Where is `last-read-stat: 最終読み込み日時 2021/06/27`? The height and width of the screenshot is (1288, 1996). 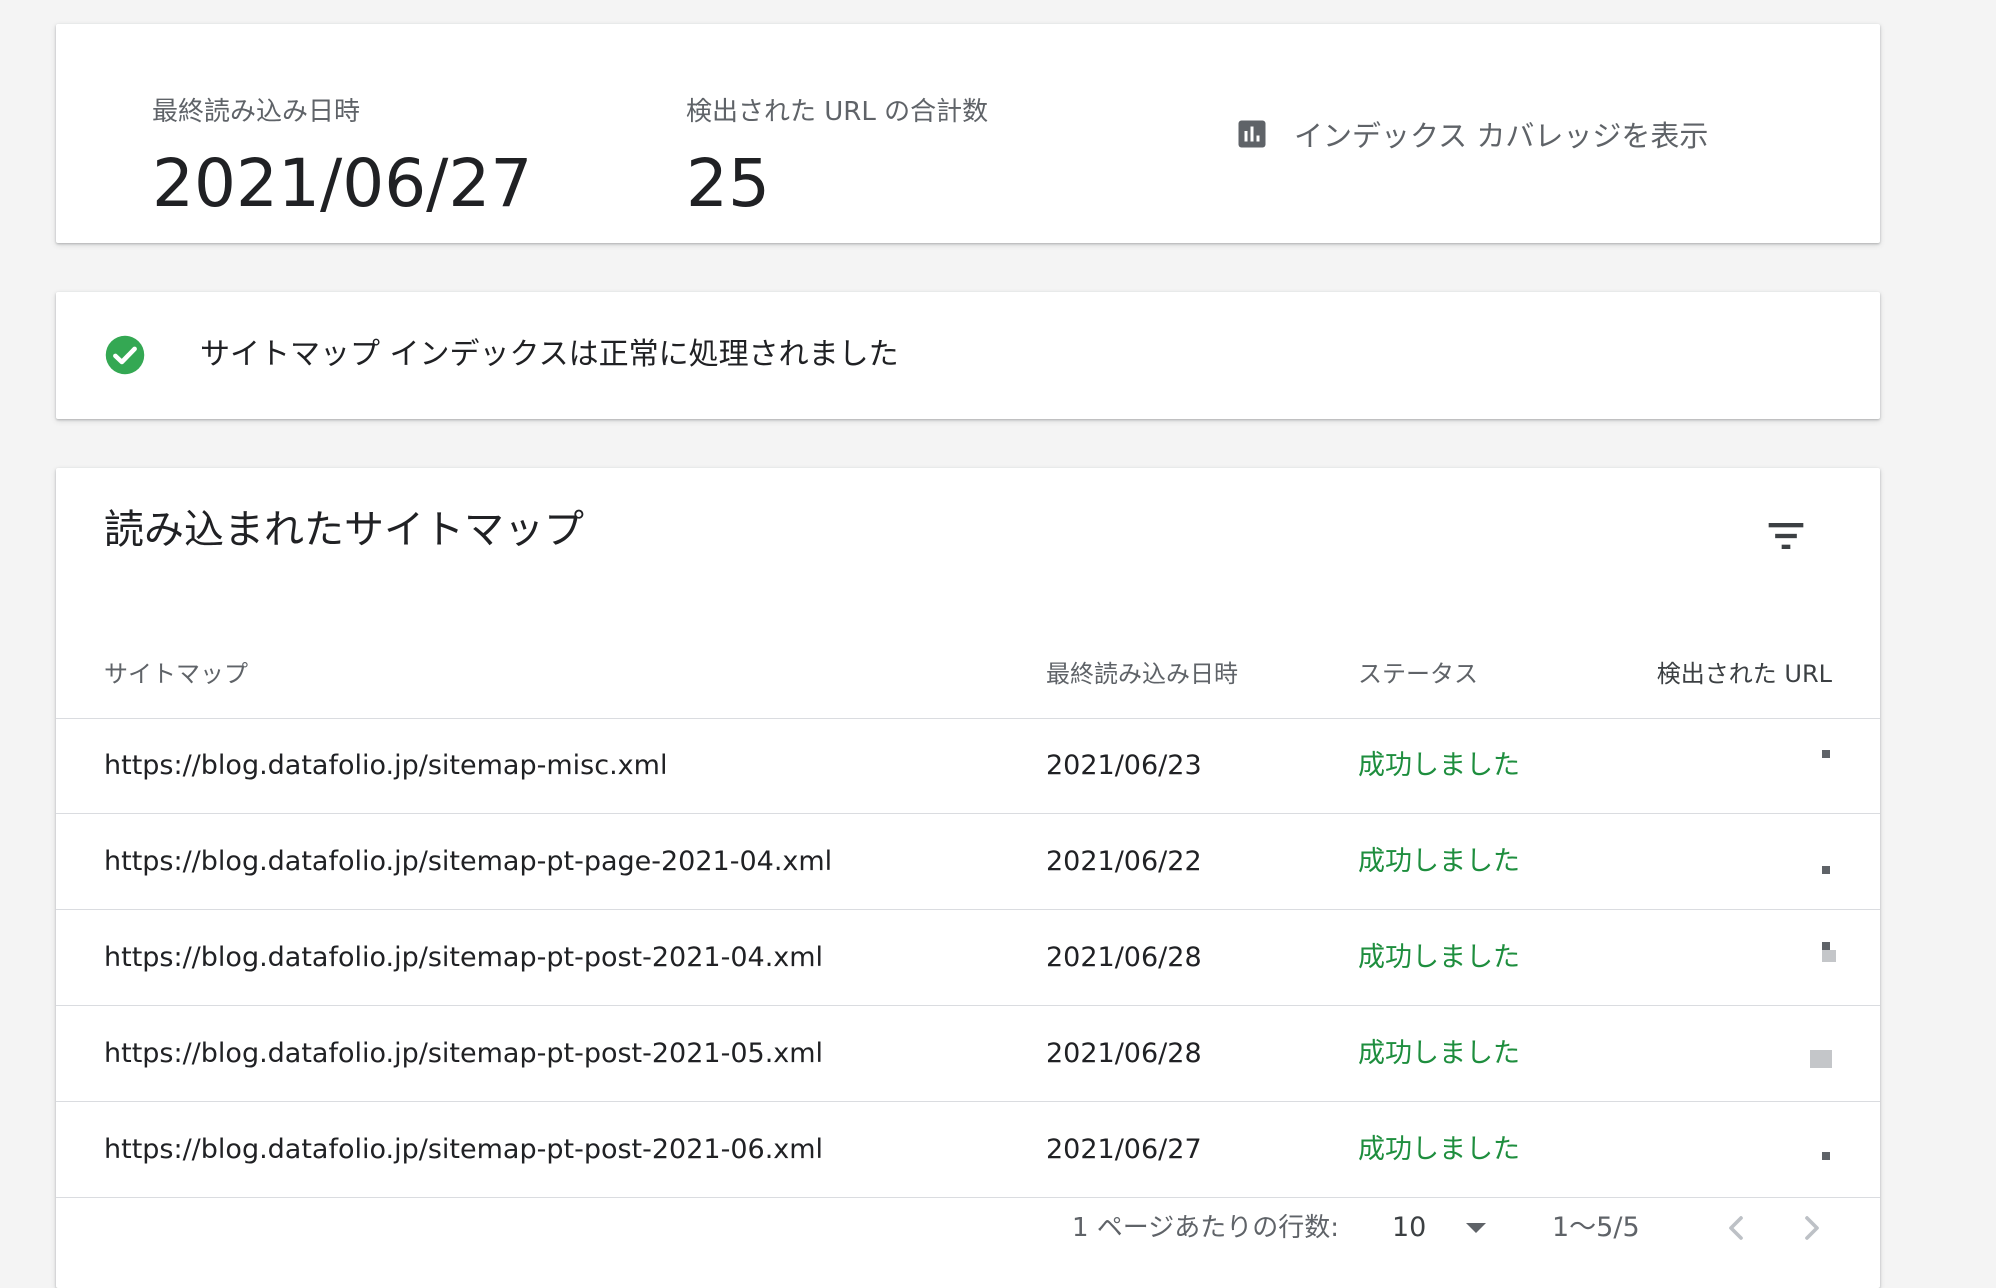
last-read-stat: 最終読み込み日時 2021/06/27 is located at coordinates (342, 160).